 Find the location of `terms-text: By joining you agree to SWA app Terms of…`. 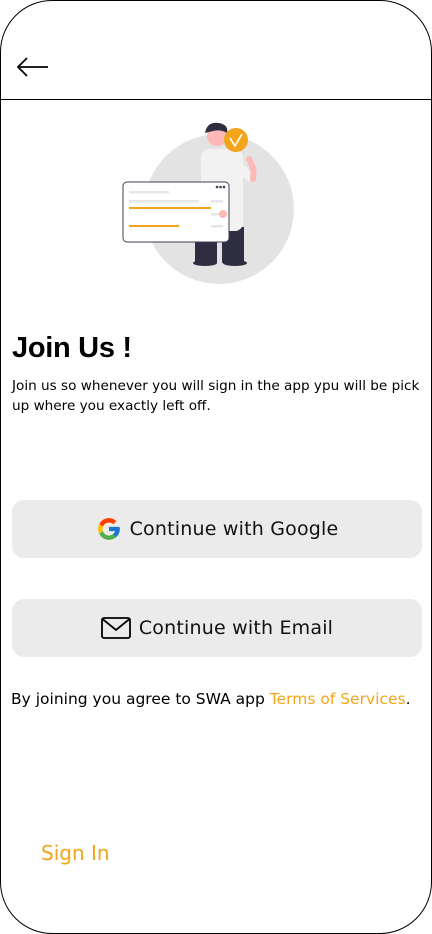

terms-text: By joining you agree to SWA app Terms of… is located at coordinates (218, 699).